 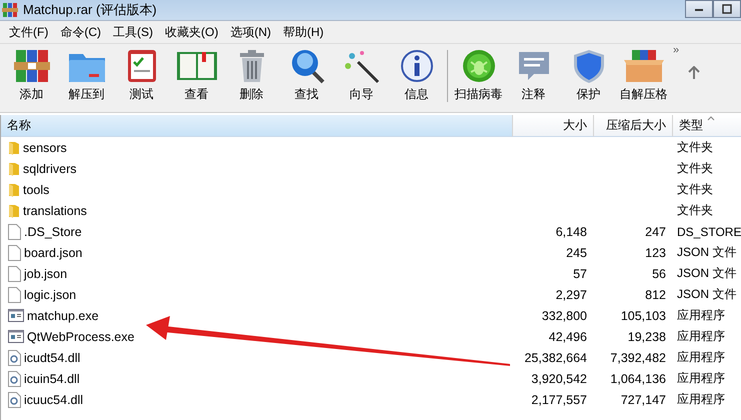 I want to click on file-name: sensors, so click(x=45, y=147).